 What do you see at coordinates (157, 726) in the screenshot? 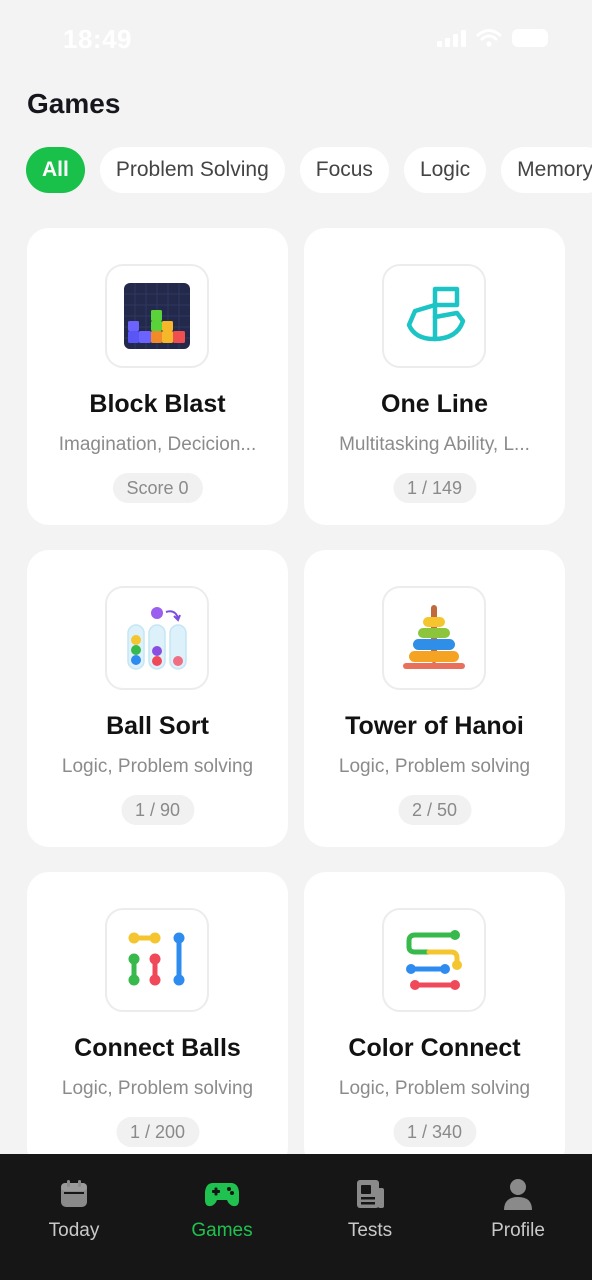
I see `game-title: Ball Sort` at bounding box center [157, 726].